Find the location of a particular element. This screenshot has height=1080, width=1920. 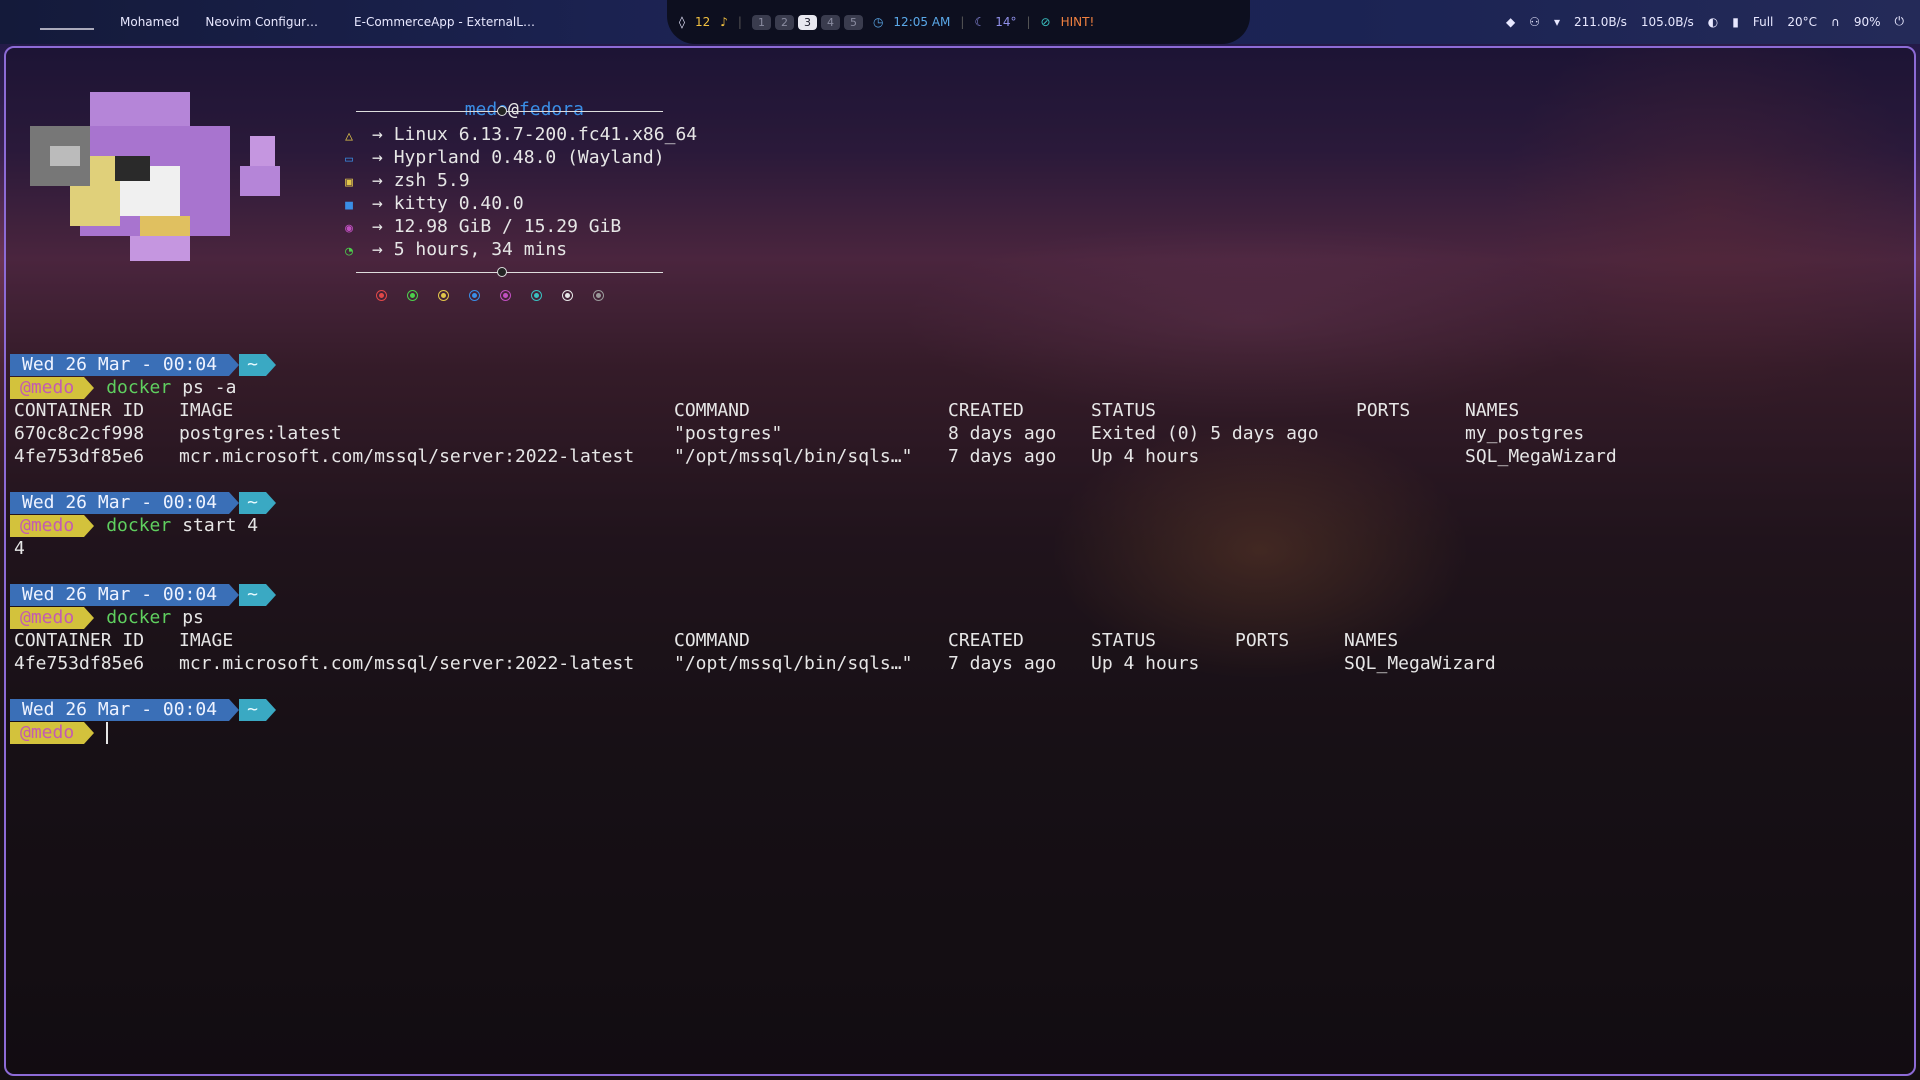

window-item: Mohamed is located at coordinates (149, 22).